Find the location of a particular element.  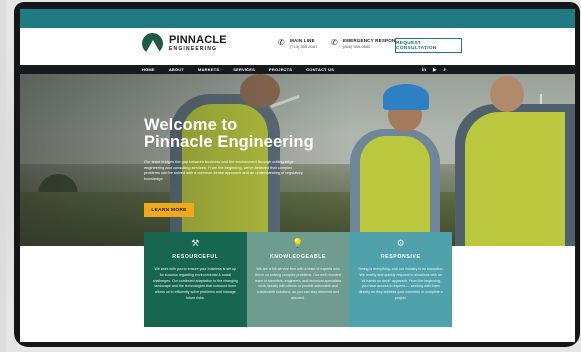

hero-title: Welcome to Pinnacle Engineering is located at coordinates (229, 134).